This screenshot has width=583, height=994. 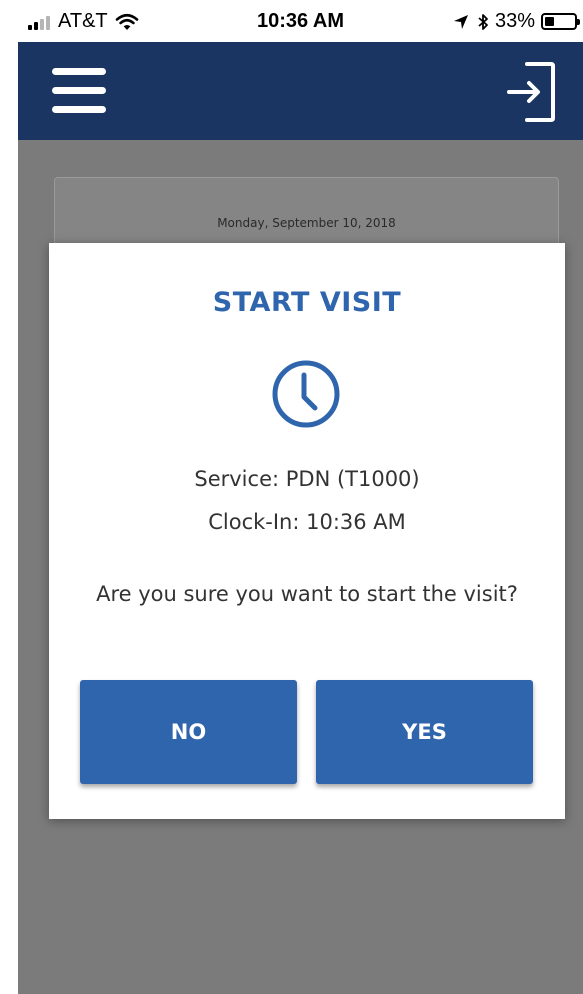 I want to click on service-text: Service: PDN (T1000), so click(x=307, y=479).